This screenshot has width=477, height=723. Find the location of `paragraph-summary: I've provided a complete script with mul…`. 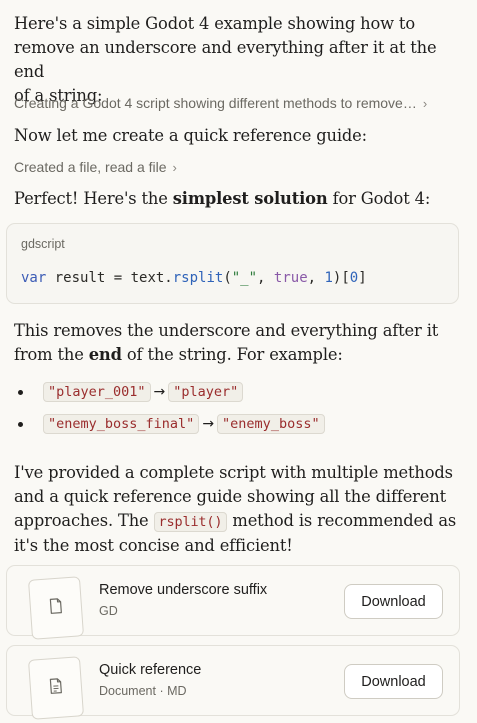

paragraph-summary: I've provided a complete script with mul… is located at coordinates (239, 509).